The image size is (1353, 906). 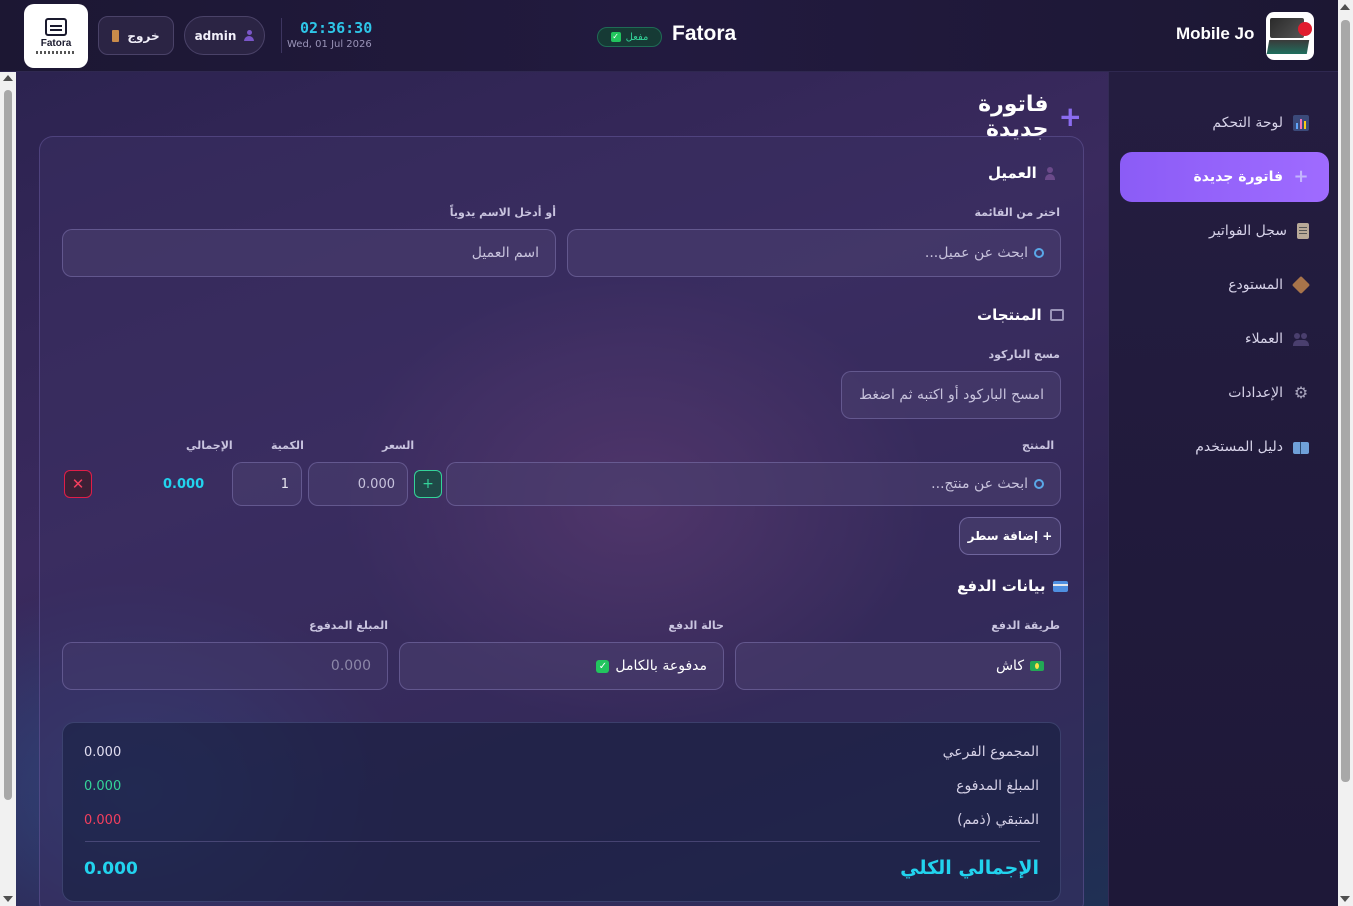 What do you see at coordinates (1301, 392) in the screenshot?
I see `gear-icon: ⚙` at bounding box center [1301, 392].